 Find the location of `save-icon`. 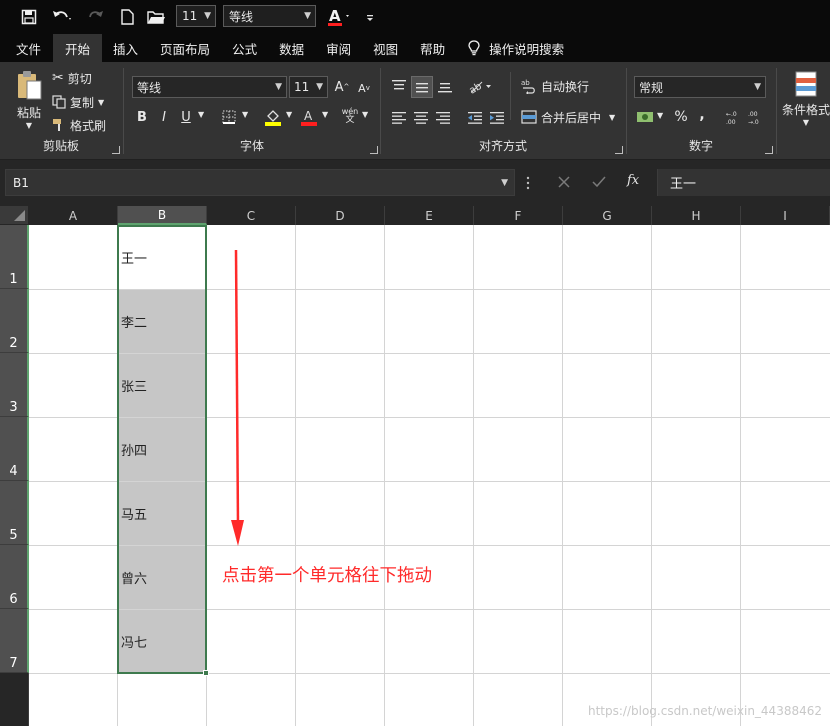

save-icon is located at coordinates (29, 17).